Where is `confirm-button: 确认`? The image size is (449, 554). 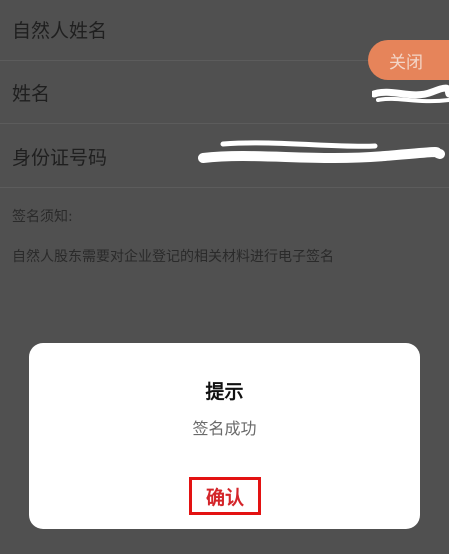 confirm-button: 确认 is located at coordinates (225, 496).